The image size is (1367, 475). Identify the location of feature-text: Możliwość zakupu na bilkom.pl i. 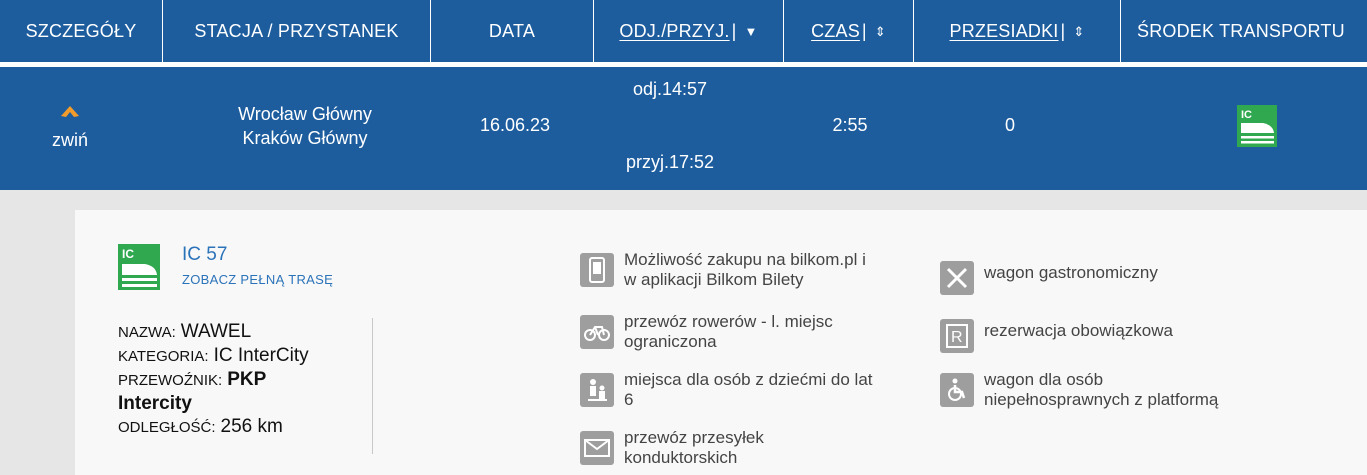
(745, 259).